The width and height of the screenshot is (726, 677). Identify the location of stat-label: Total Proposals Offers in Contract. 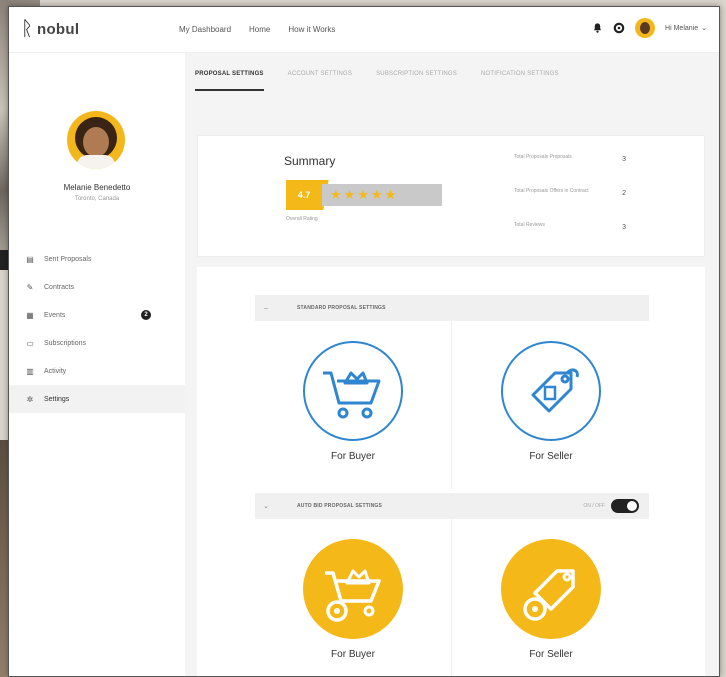
(551, 191).